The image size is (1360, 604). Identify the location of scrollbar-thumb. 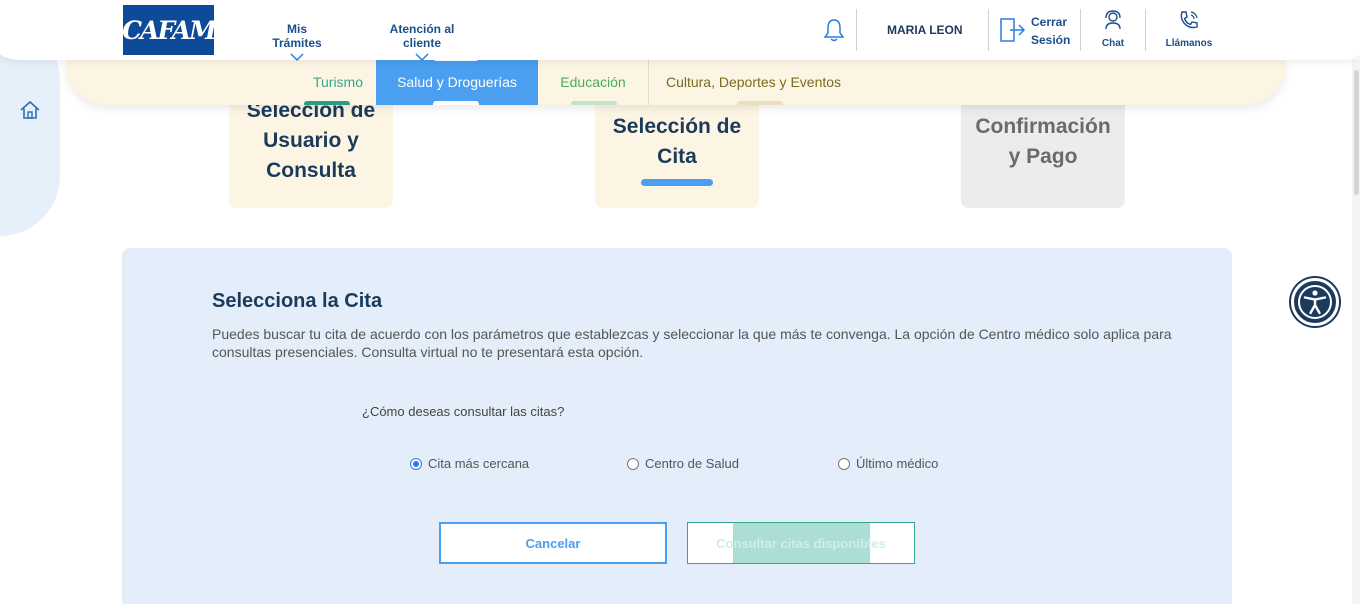
(1356, 132).